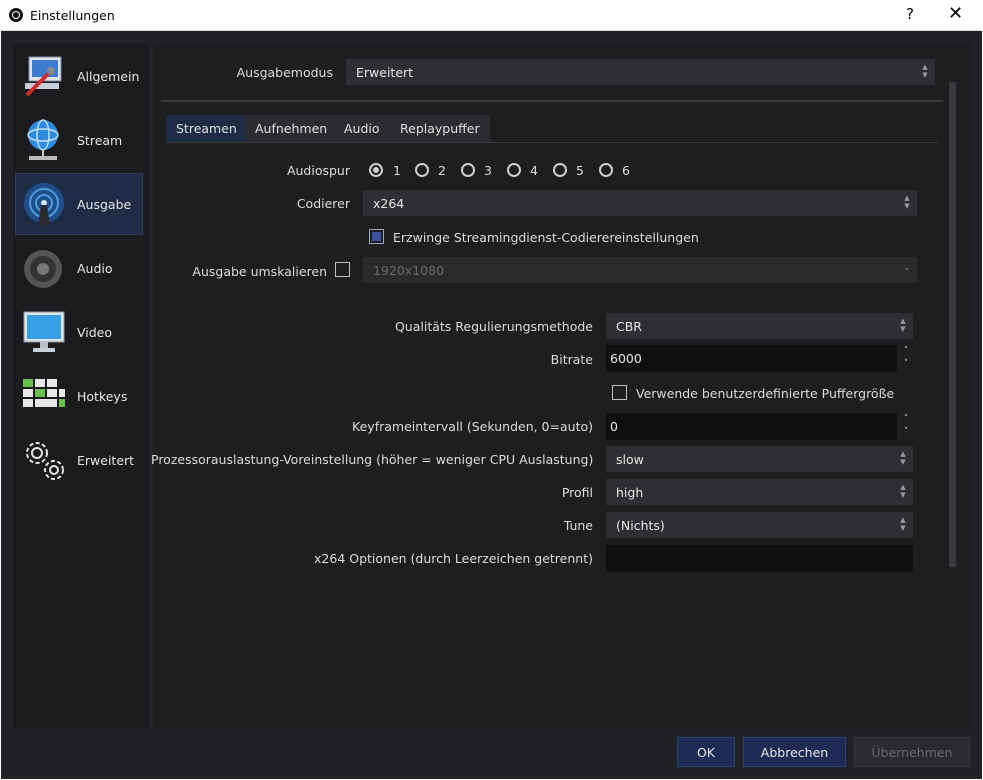 This screenshot has width=983, height=780. What do you see at coordinates (323, 203) in the screenshot?
I see `encoder-label: Codierer` at bounding box center [323, 203].